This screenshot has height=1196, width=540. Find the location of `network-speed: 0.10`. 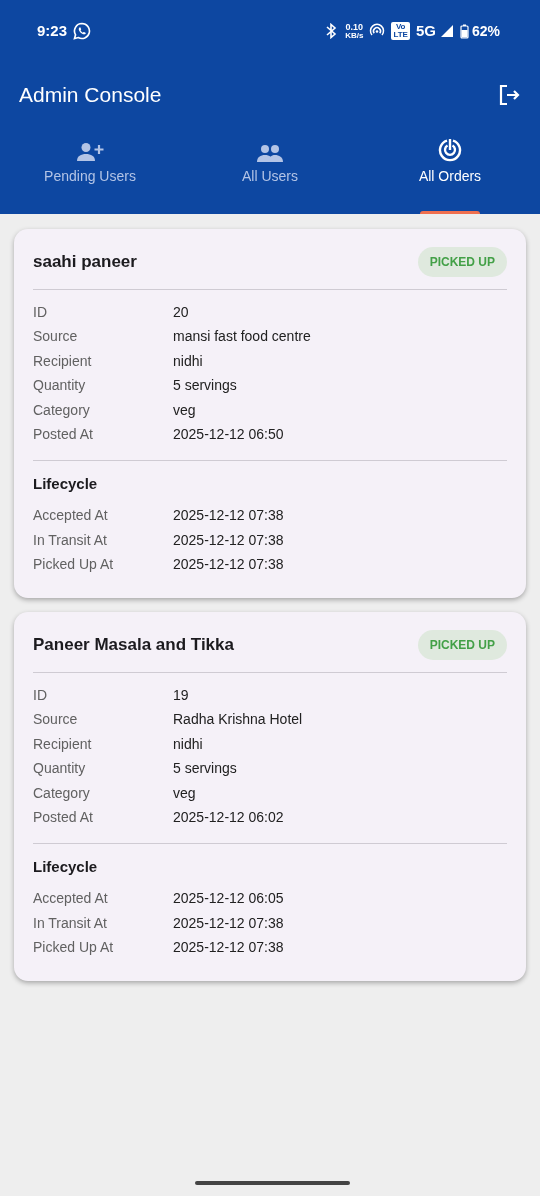

network-speed: 0.10 is located at coordinates (354, 27).